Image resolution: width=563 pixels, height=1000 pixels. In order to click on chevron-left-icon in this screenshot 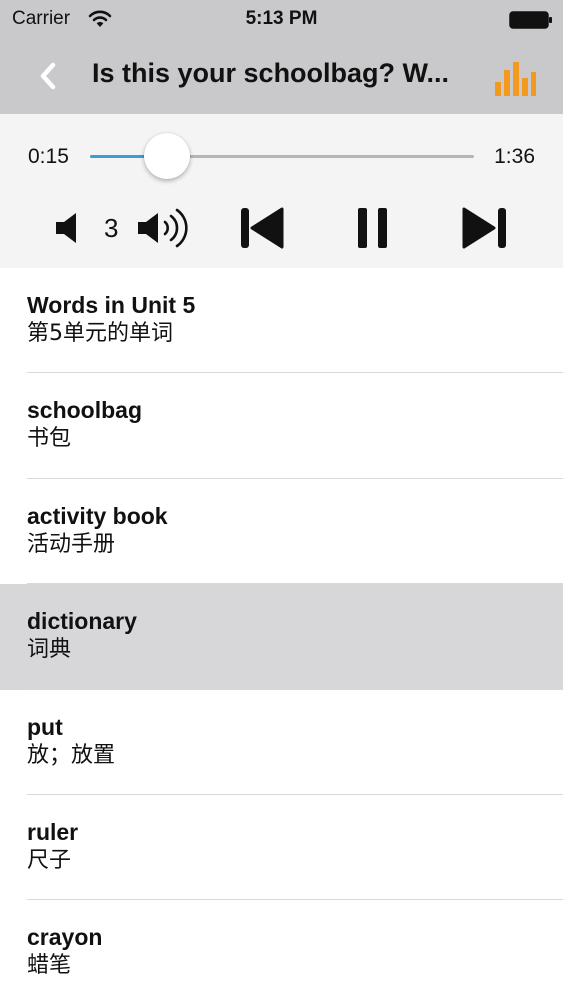, I will do `click(48, 76)`.